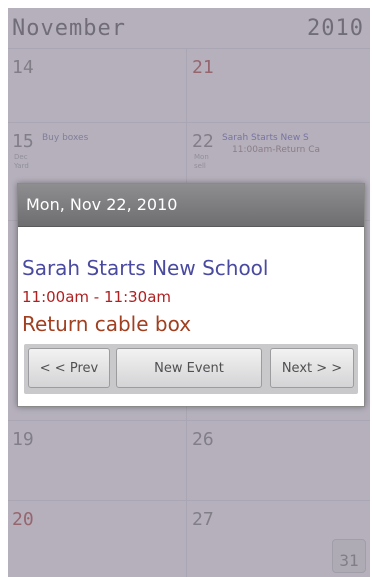  I want to click on popup-date: Mon, Nov 22, 2010, so click(102, 204).